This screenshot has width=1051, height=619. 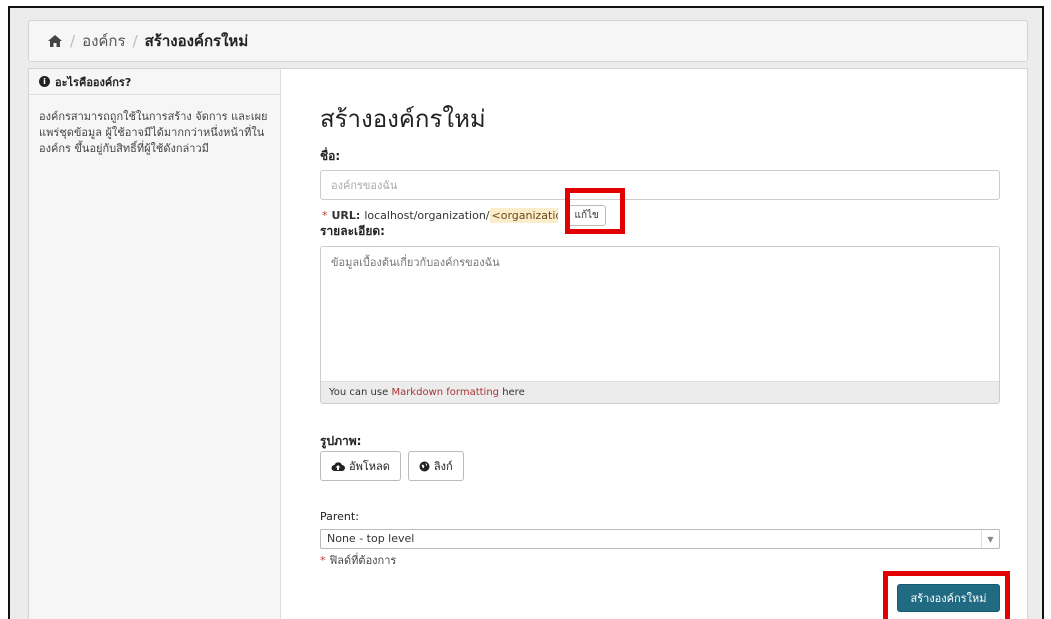 I want to click on parent-label: Parent:, so click(x=339, y=516).